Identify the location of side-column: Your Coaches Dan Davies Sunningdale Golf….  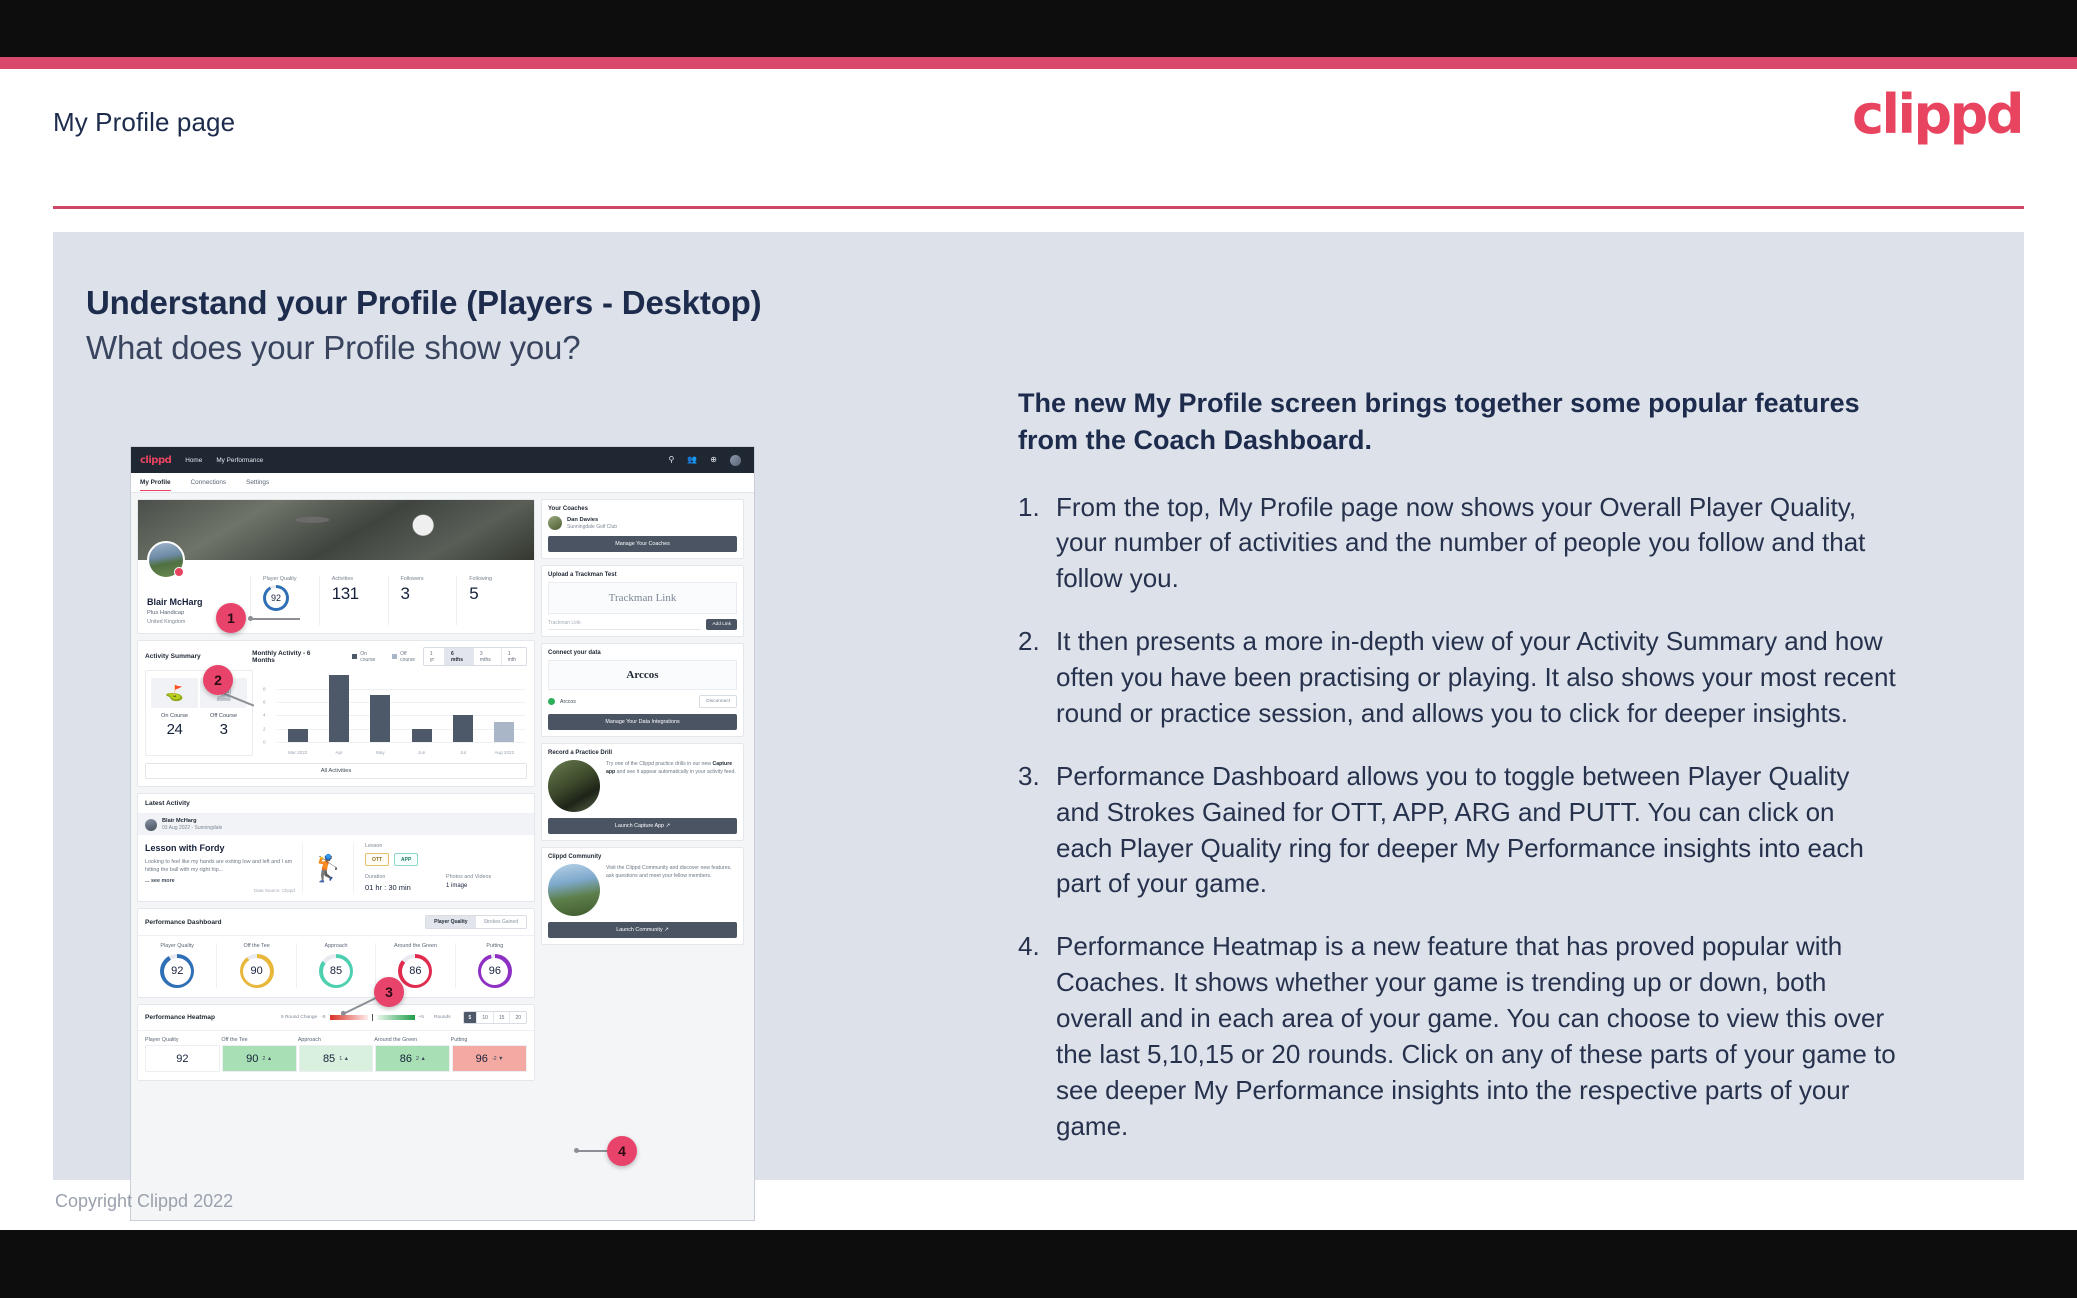
(642, 790).